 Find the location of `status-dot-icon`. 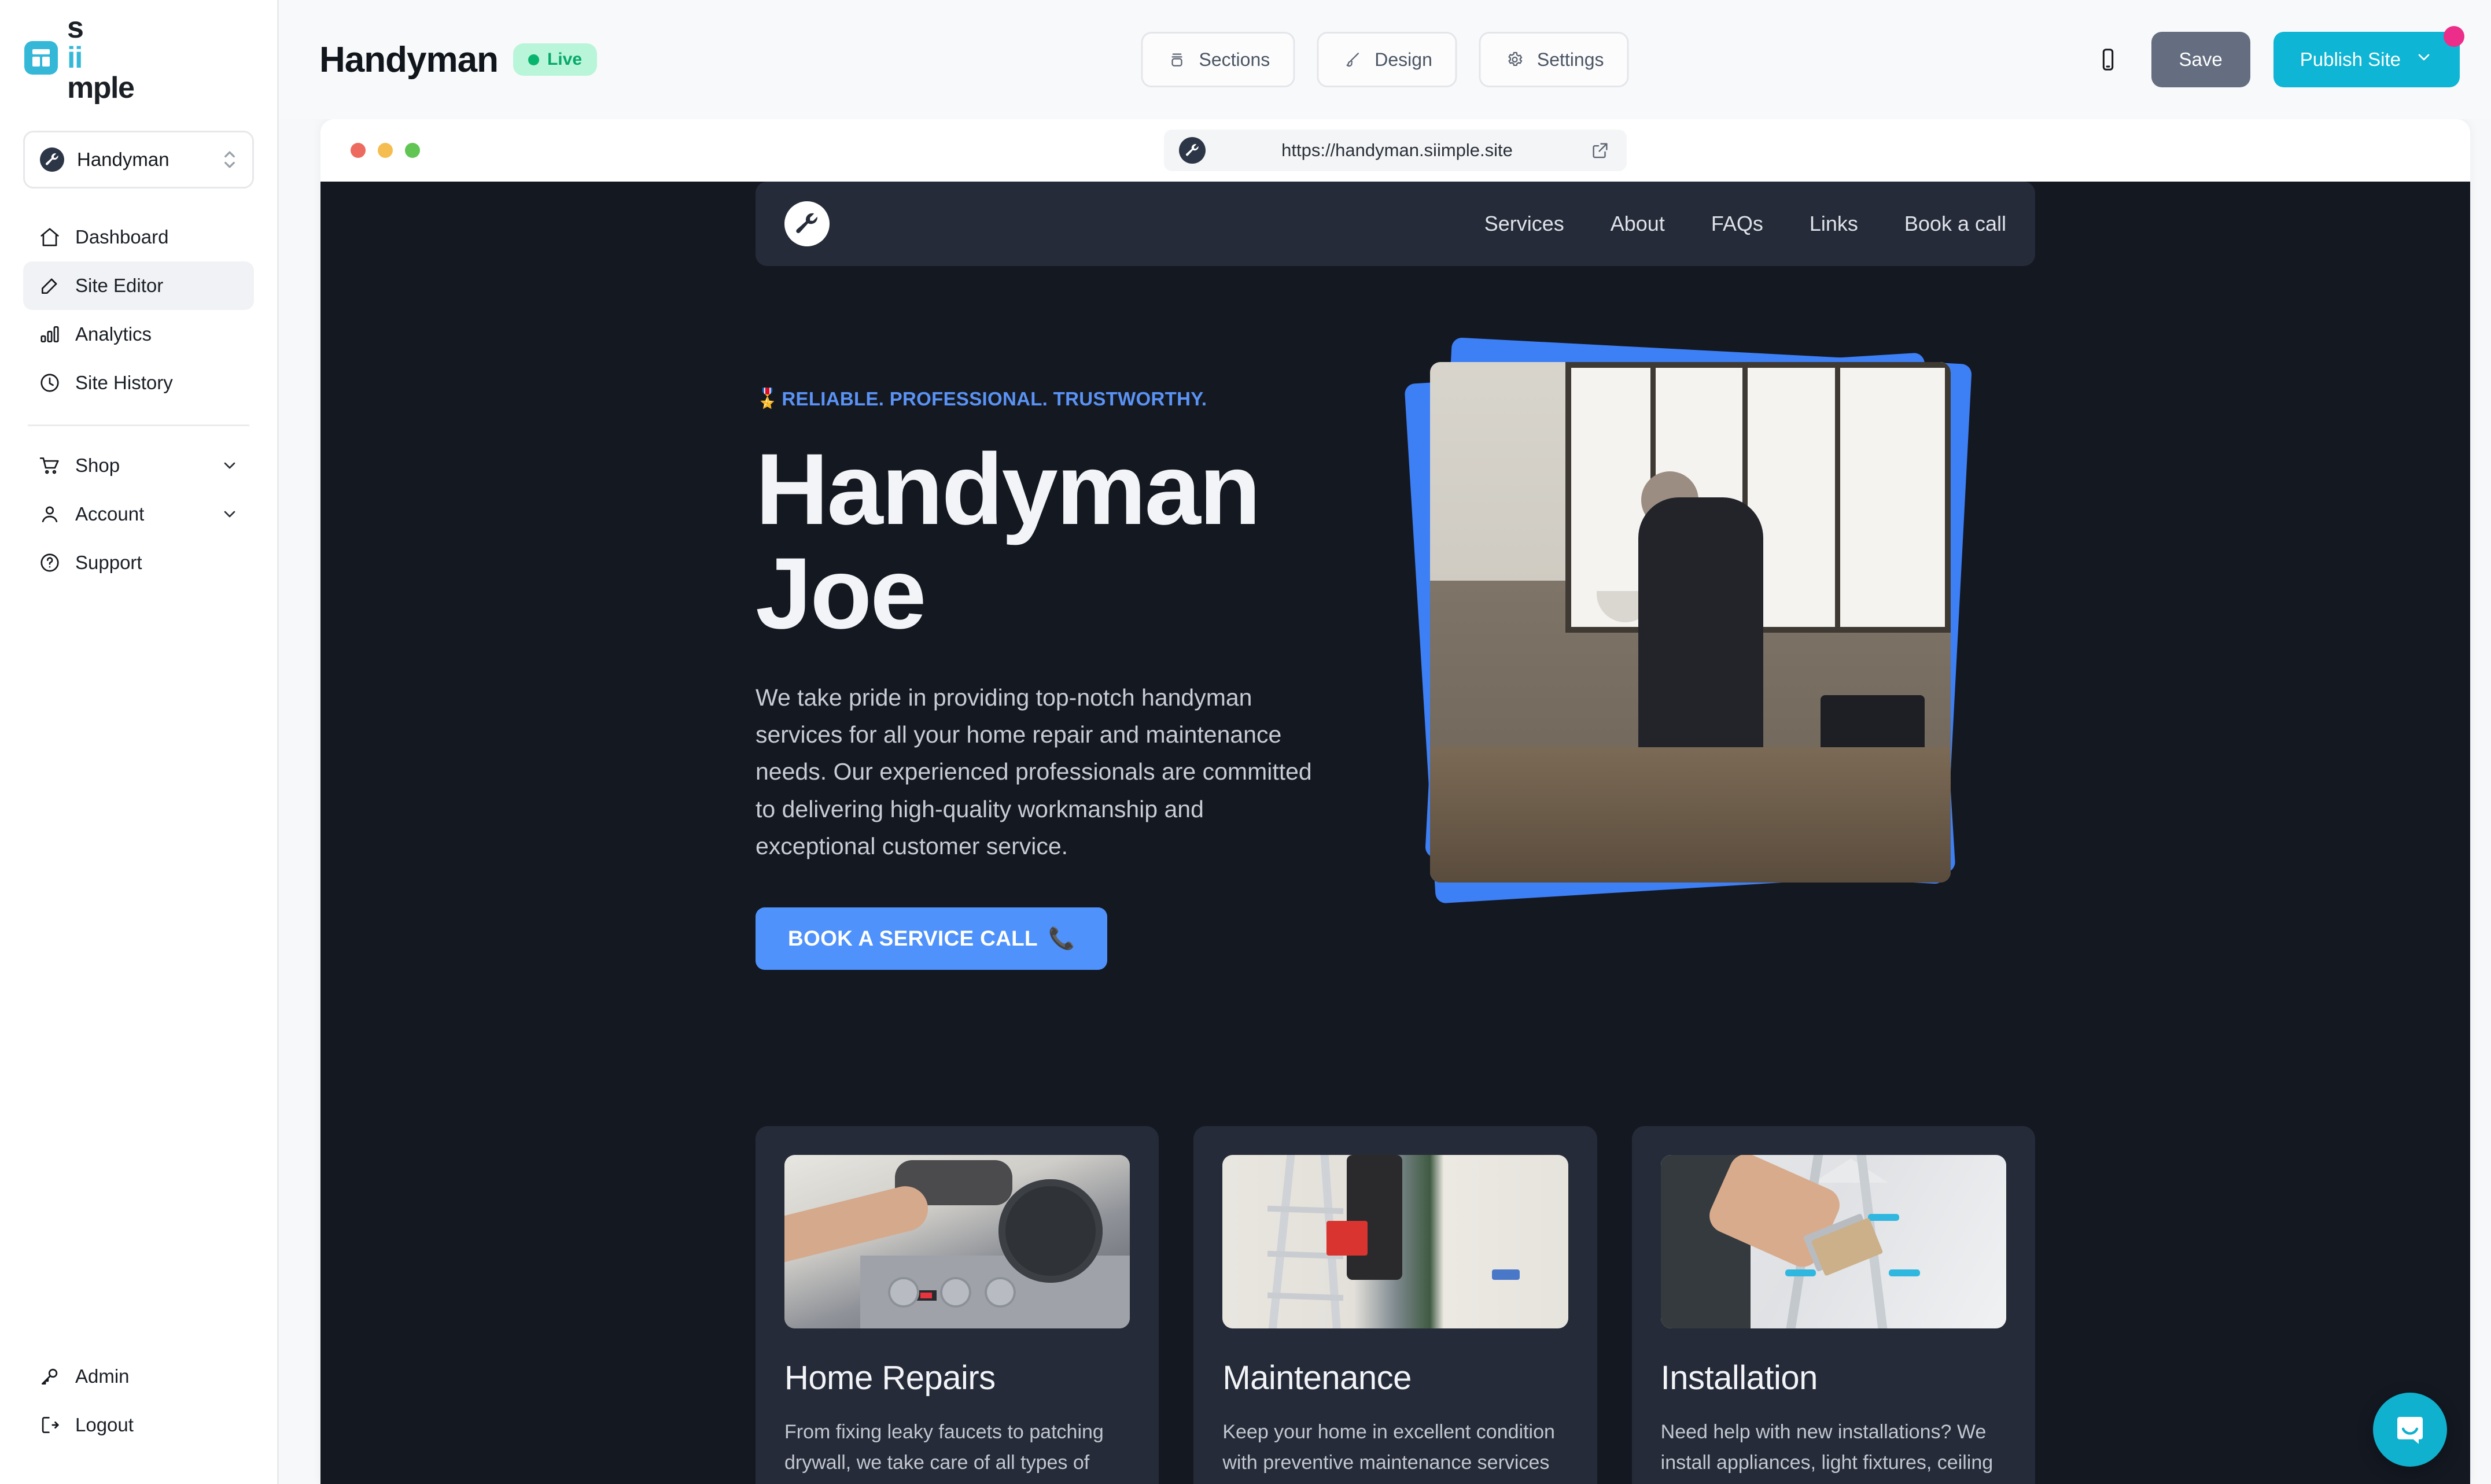

status-dot-icon is located at coordinates (533, 59).